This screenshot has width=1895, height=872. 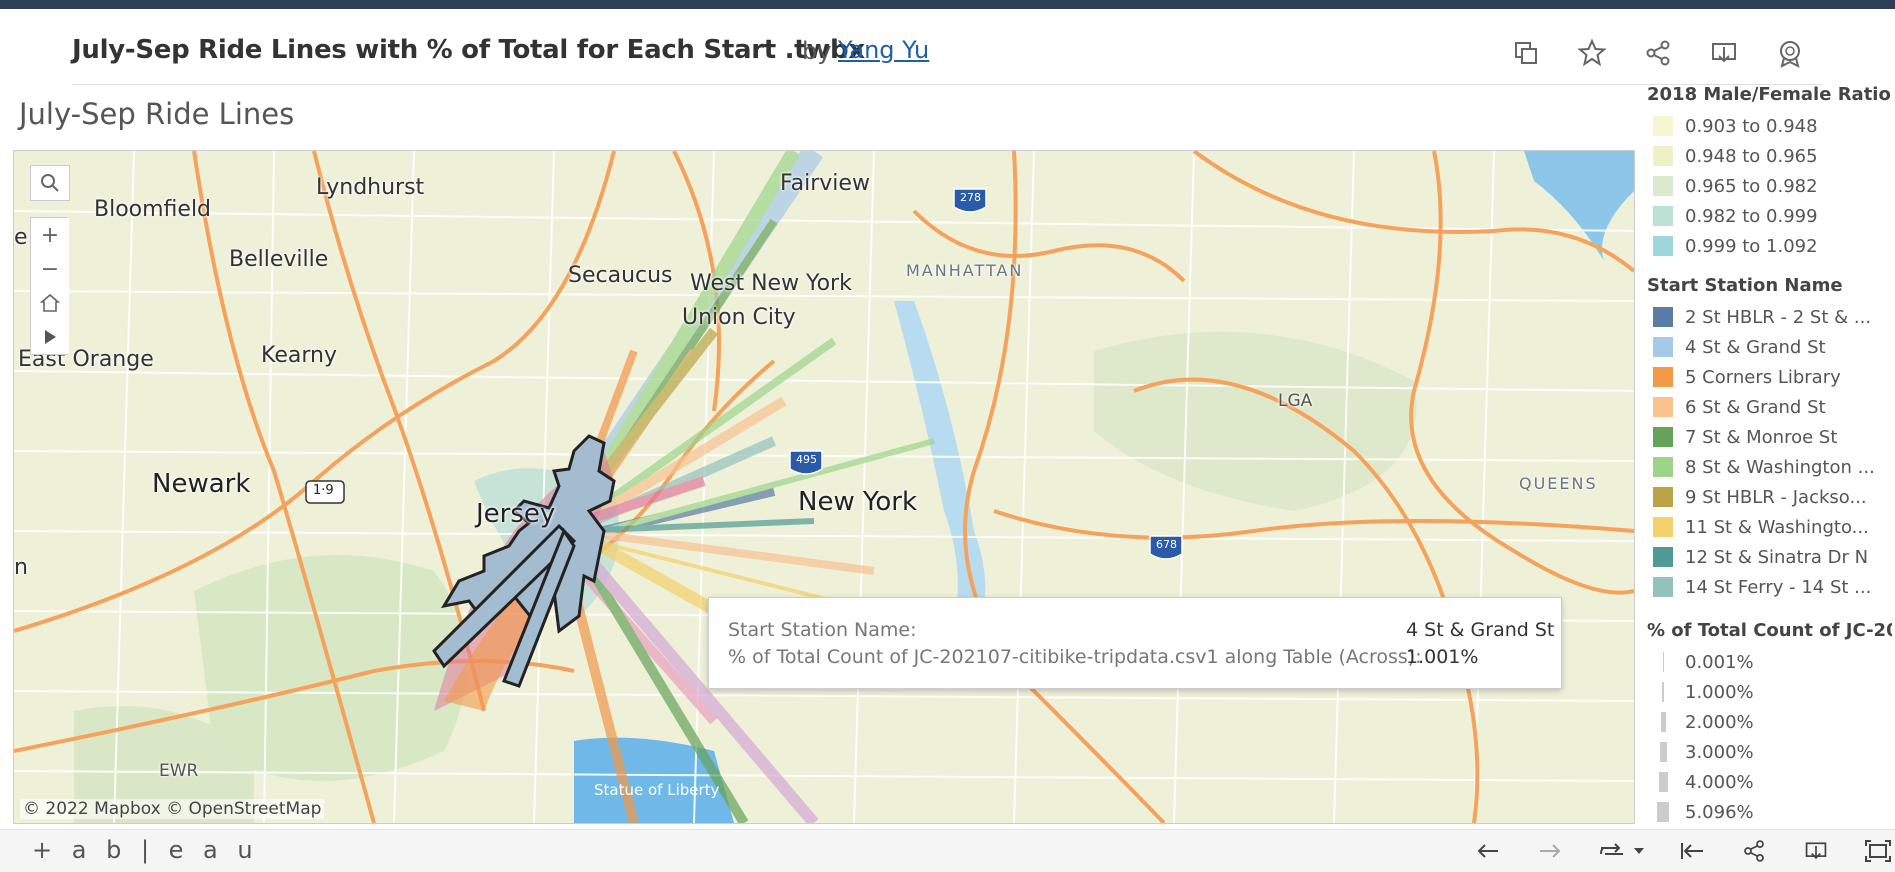 I want to click on zoom-in-icon: +, so click(x=50, y=235).